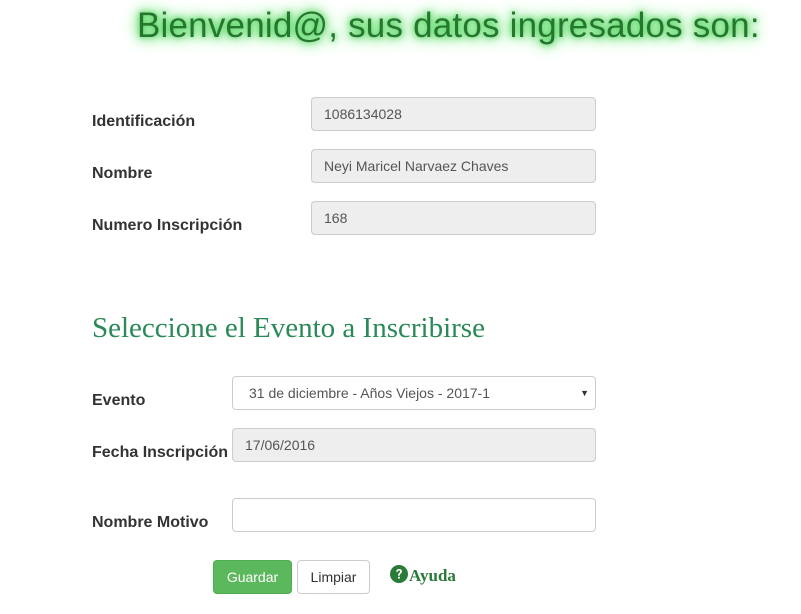 Image resolution: width=801 pixels, height=614 pixels. What do you see at coordinates (150, 522) in the screenshot?
I see `motive-name-label: Nombre Motivo` at bounding box center [150, 522].